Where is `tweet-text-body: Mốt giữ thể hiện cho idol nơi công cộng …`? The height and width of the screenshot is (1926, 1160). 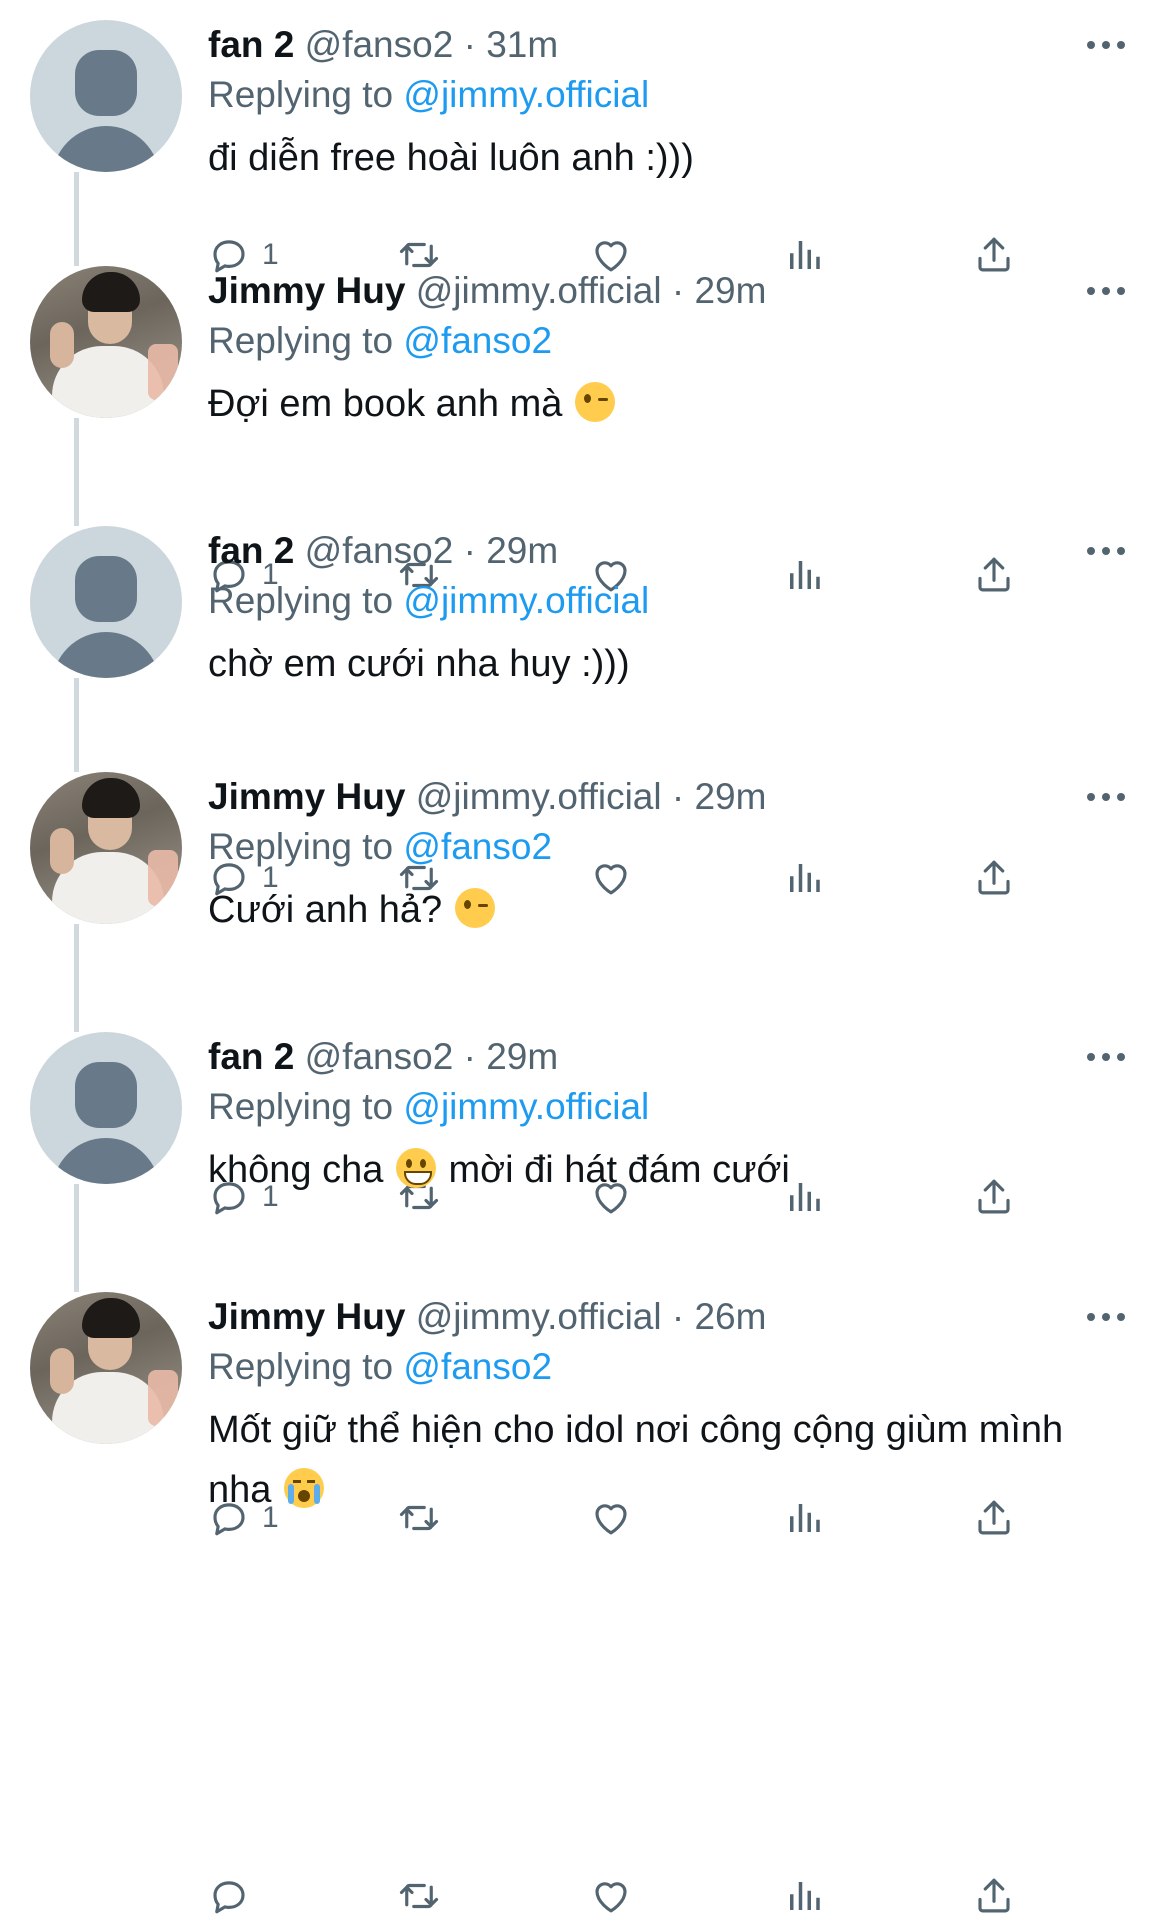 tweet-text-body: Mốt giữ thể hiện cho idol nơi công cộng … is located at coordinates (636, 1460).